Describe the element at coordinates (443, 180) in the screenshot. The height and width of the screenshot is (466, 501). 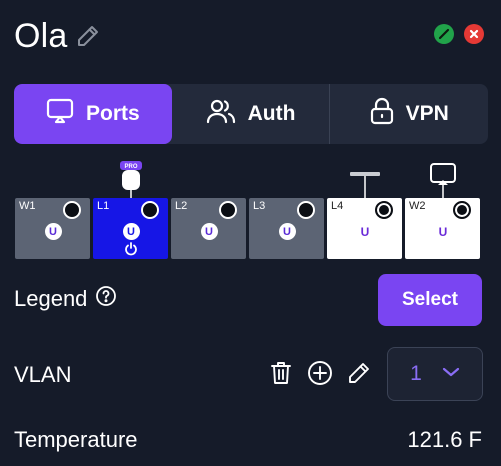
I see `cast-device-icon` at that location.